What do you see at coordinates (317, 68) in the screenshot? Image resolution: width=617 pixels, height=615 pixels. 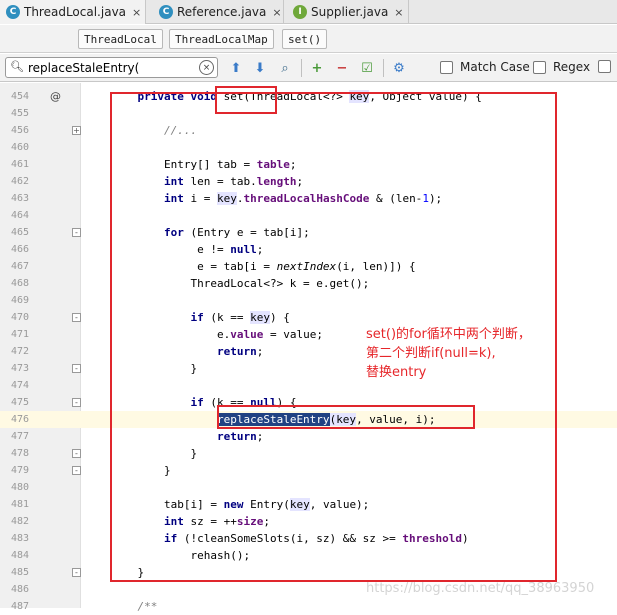 I see `add-selection-icon: +` at bounding box center [317, 68].